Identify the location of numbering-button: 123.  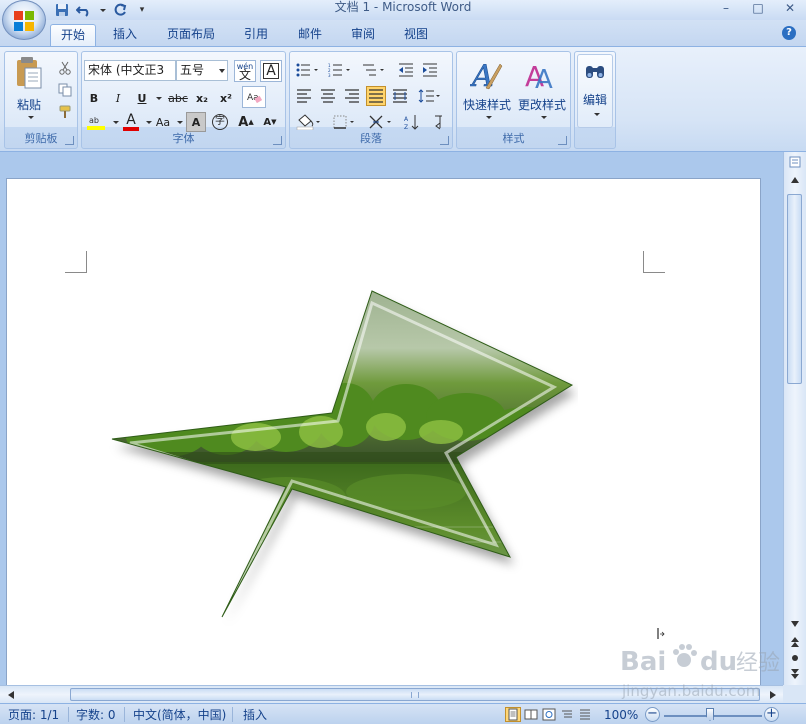
(340, 70).